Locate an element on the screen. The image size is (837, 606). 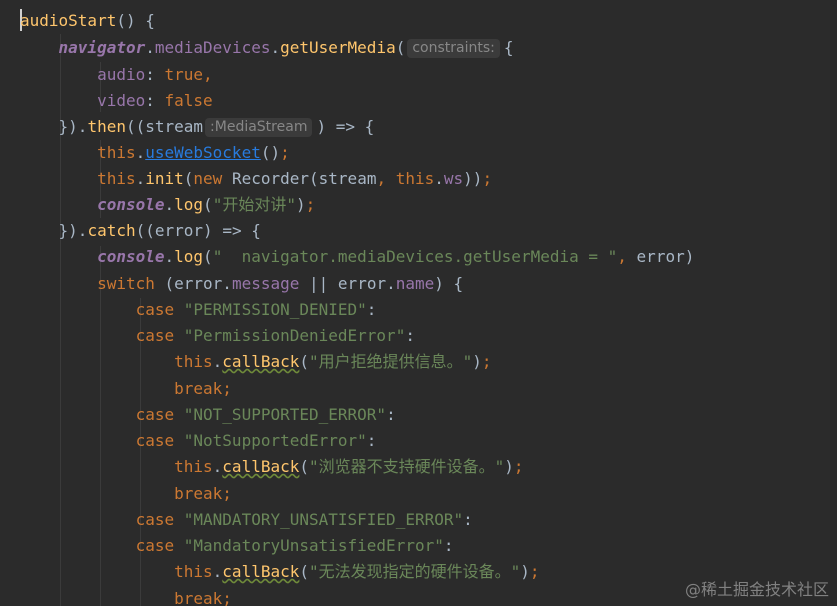
function-call: catch is located at coordinates (111, 230).